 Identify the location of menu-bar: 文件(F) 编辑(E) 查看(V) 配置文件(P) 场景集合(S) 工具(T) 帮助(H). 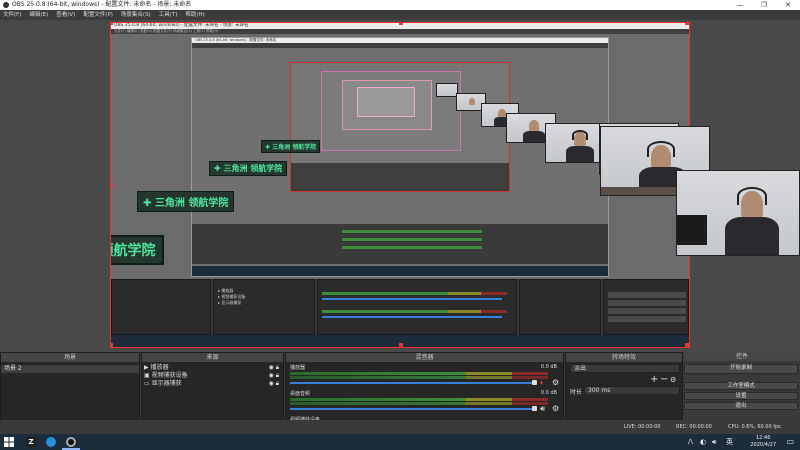
(400, 15).